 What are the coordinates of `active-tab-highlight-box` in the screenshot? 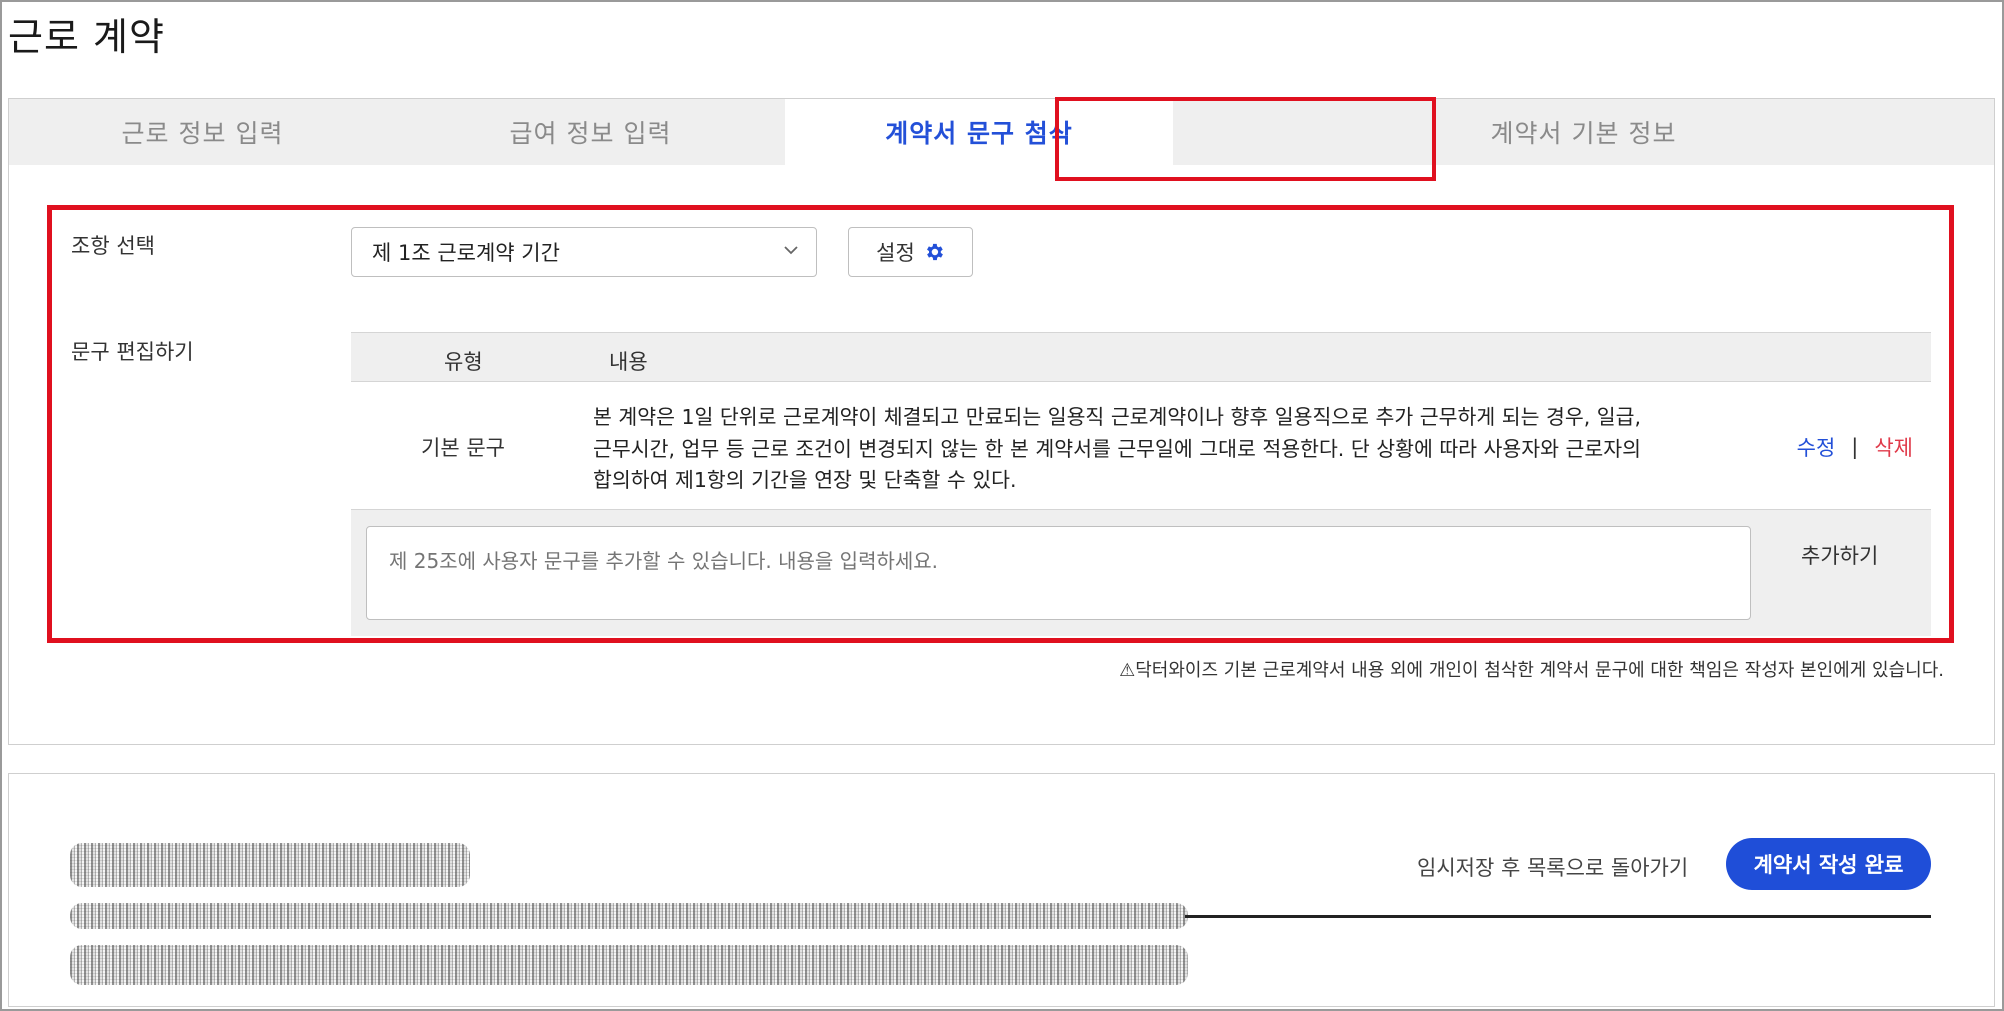 It's located at (1245, 139).